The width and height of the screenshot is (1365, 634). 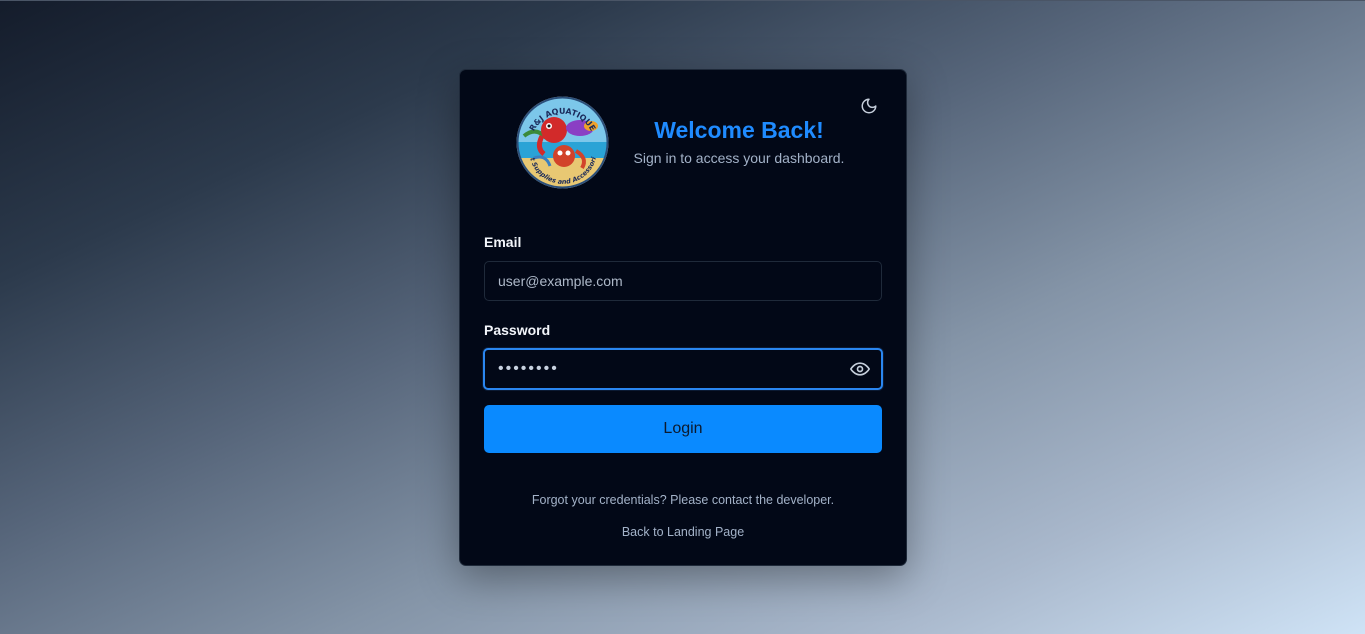 I want to click on moon-icon, so click(x=869, y=106).